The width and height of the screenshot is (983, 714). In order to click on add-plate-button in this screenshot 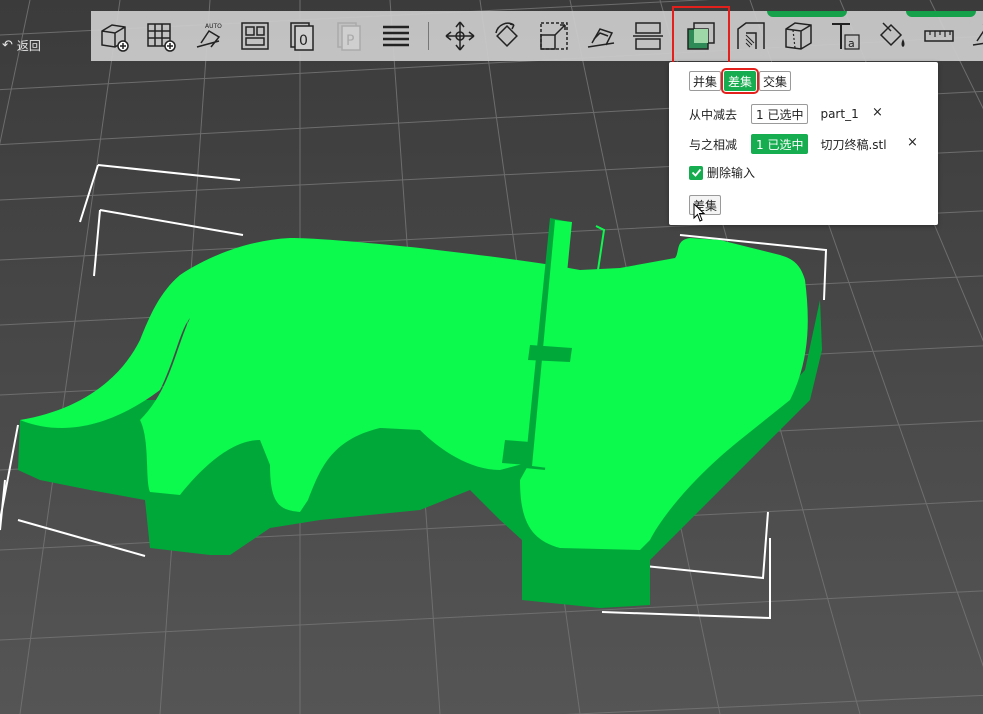, I will do `click(161, 36)`.